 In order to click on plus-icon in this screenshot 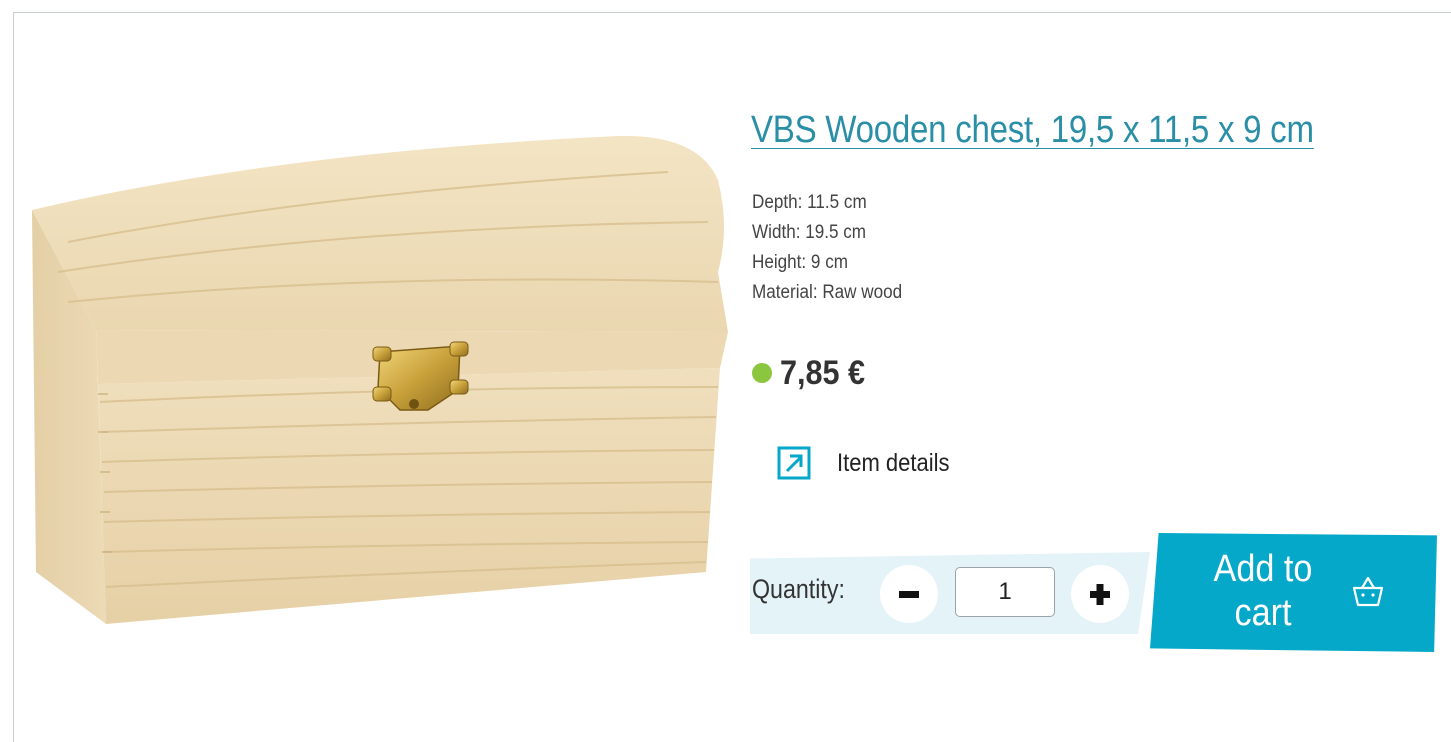, I will do `click(1100, 594)`.